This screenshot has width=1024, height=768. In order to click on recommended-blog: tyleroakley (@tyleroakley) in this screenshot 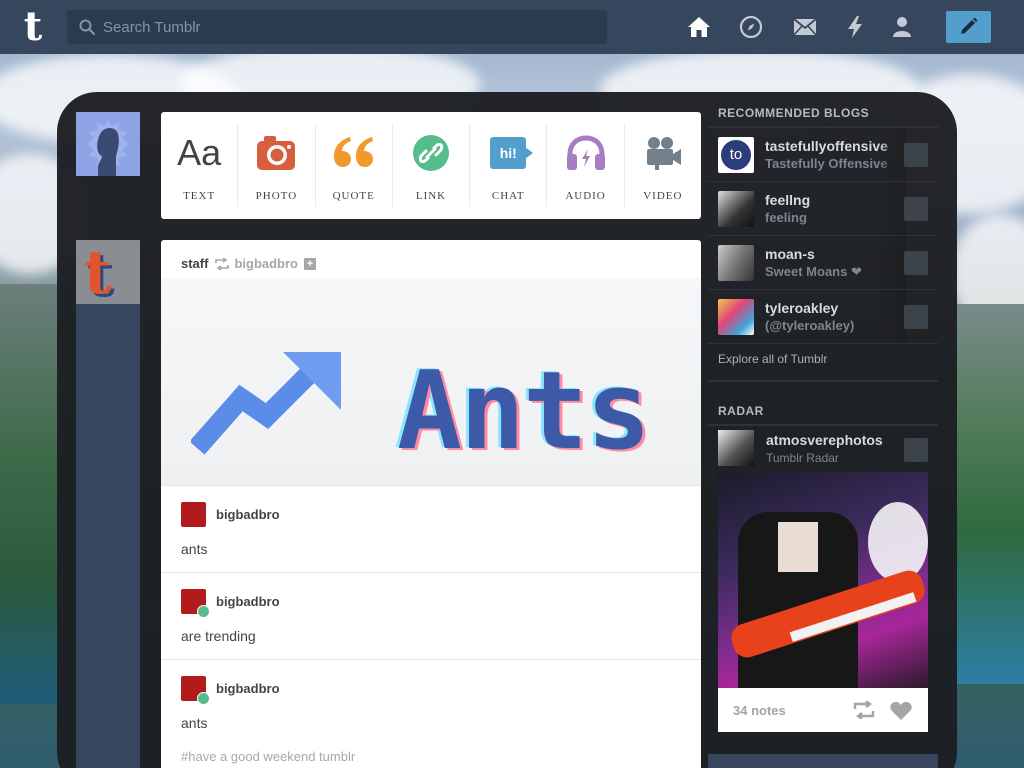, I will do `click(823, 317)`.